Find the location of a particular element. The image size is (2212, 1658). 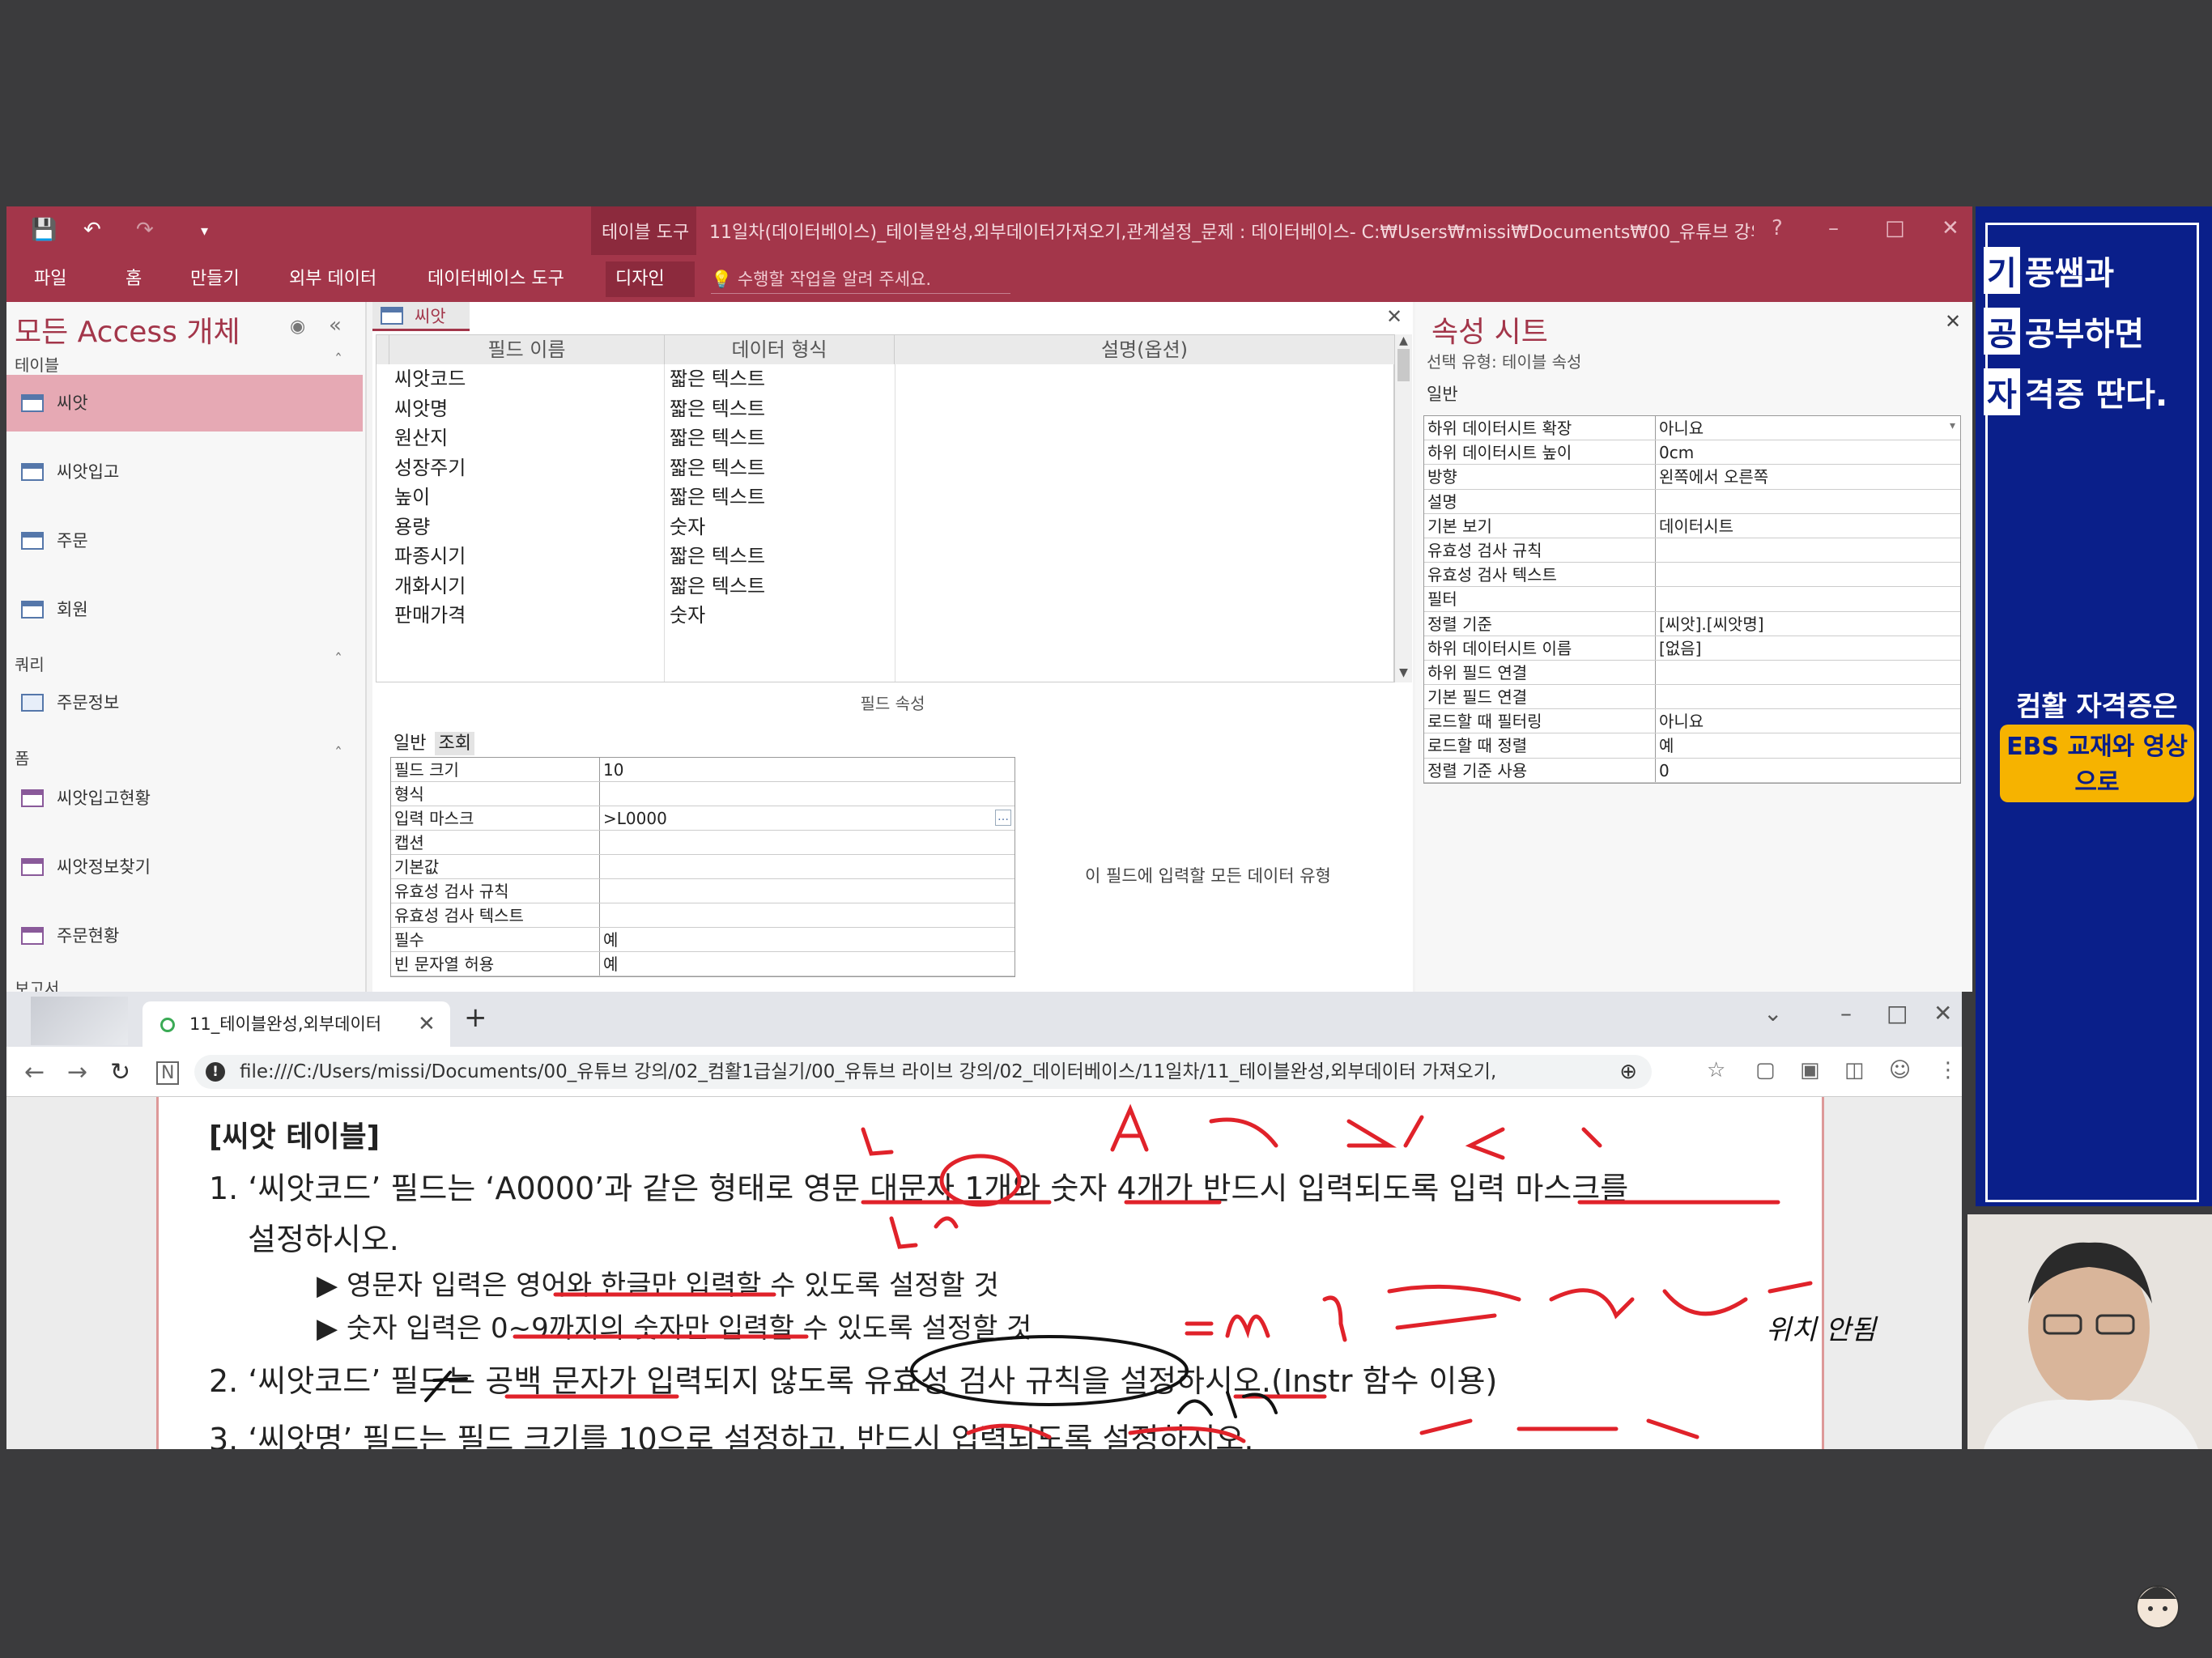

reader-icon: N is located at coordinates (168, 1073).